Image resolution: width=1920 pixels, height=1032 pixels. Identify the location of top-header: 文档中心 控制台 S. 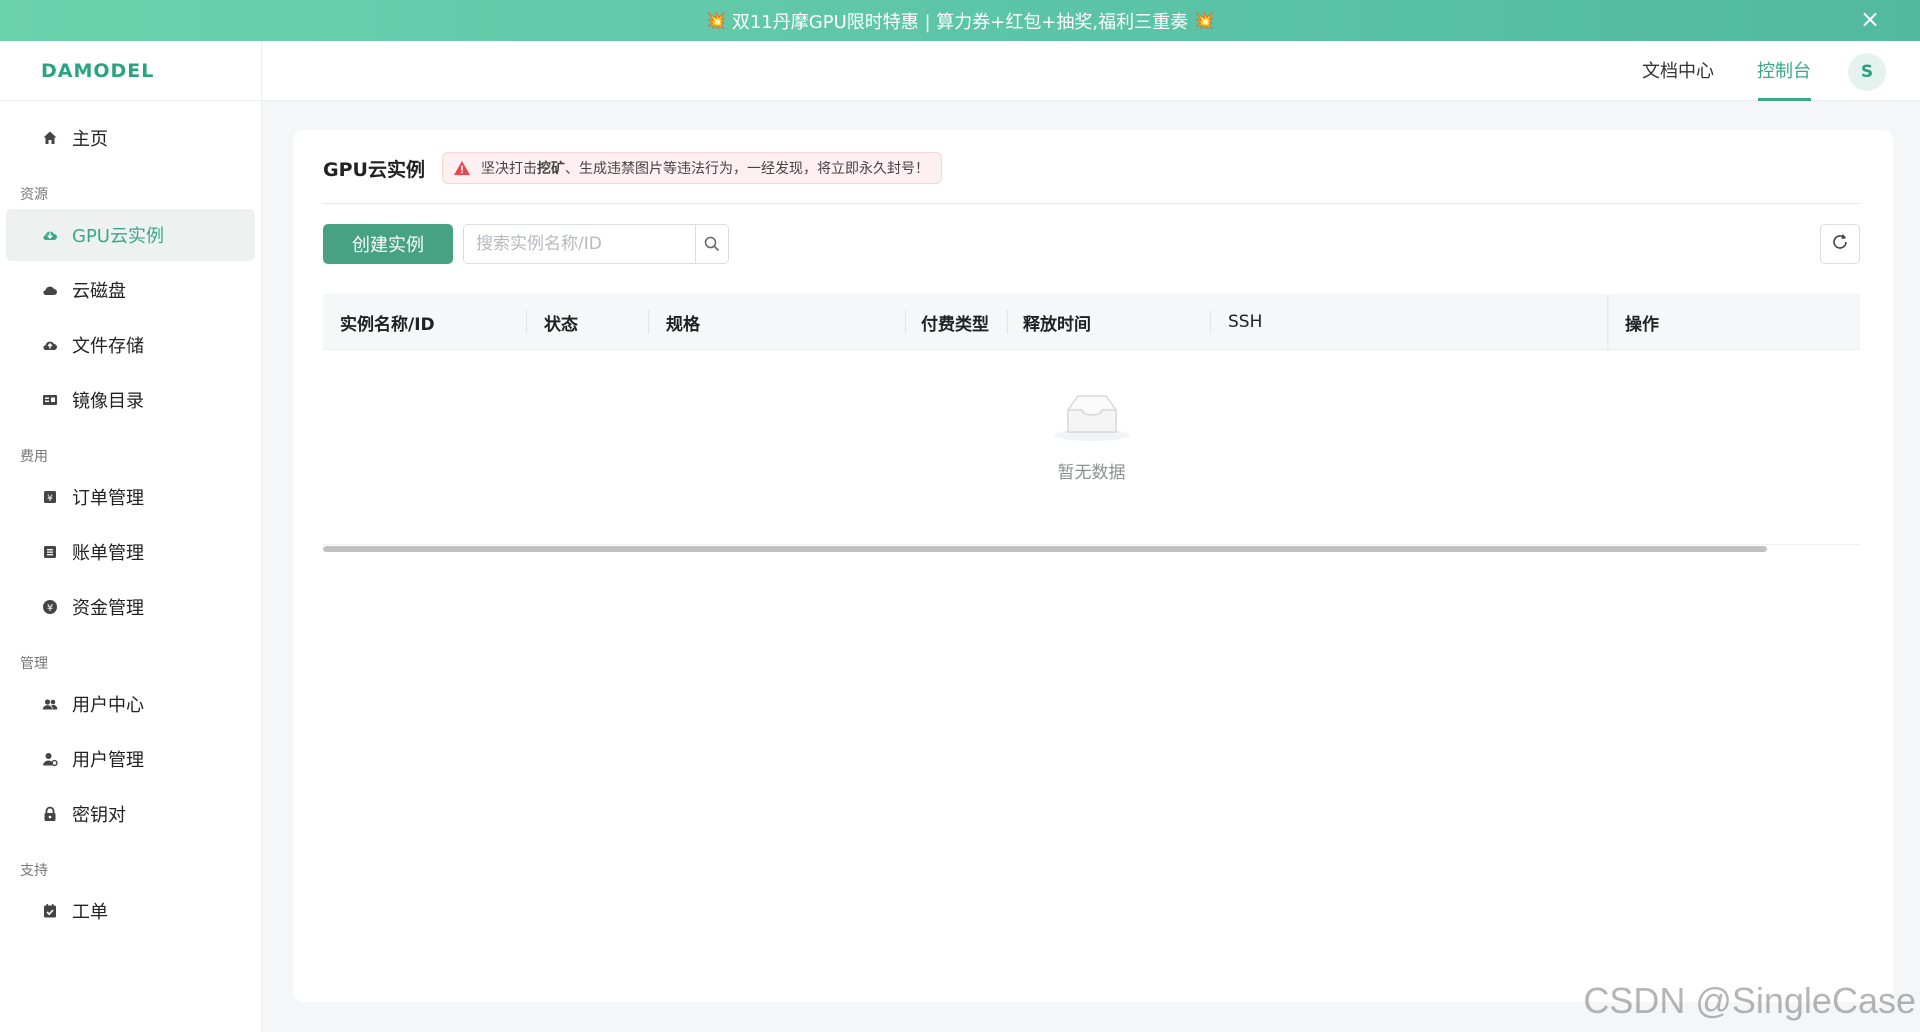
(1091, 71).